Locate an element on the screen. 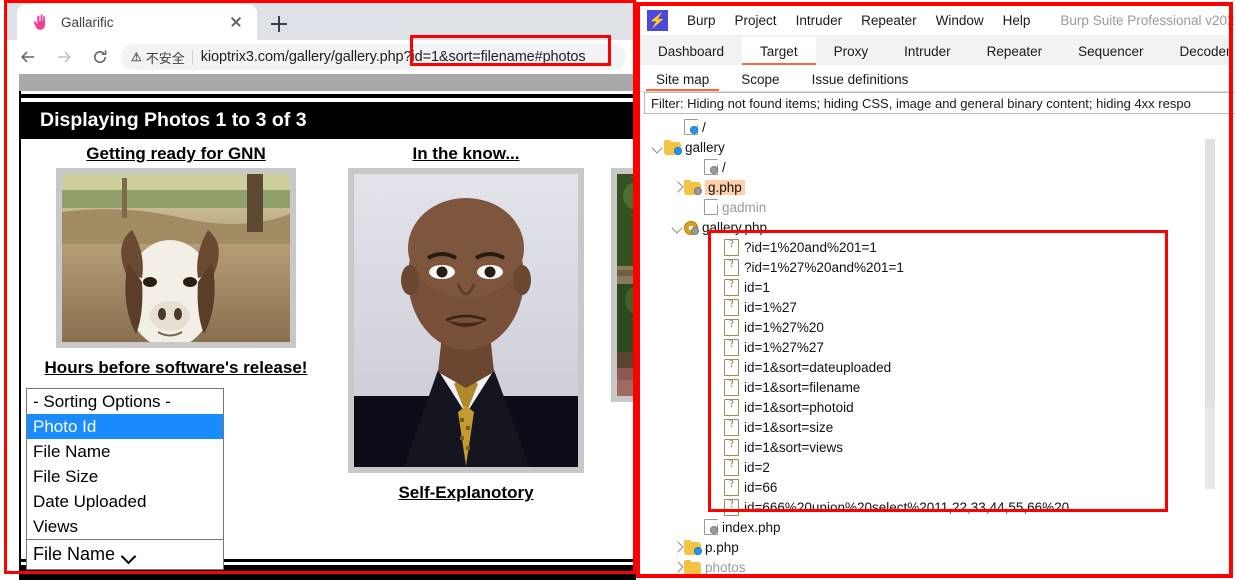 The height and width of the screenshot is (580, 1235). tree-node: g.php is located at coordinates (932, 187).